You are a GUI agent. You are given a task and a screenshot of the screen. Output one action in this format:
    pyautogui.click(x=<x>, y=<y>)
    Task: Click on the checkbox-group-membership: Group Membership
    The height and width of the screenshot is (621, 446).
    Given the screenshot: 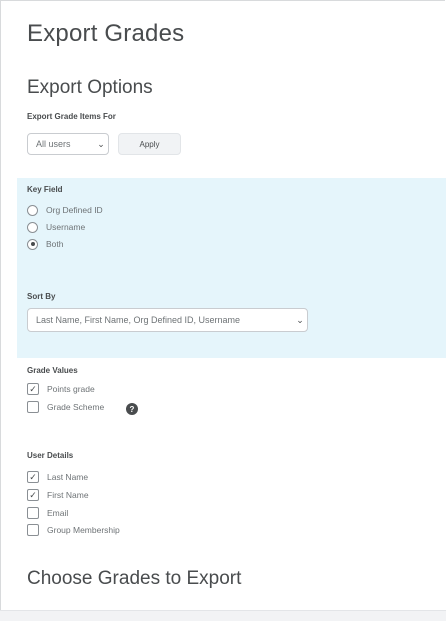 What is the action you would take?
    pyautogui.click(x=73, y=530)
    